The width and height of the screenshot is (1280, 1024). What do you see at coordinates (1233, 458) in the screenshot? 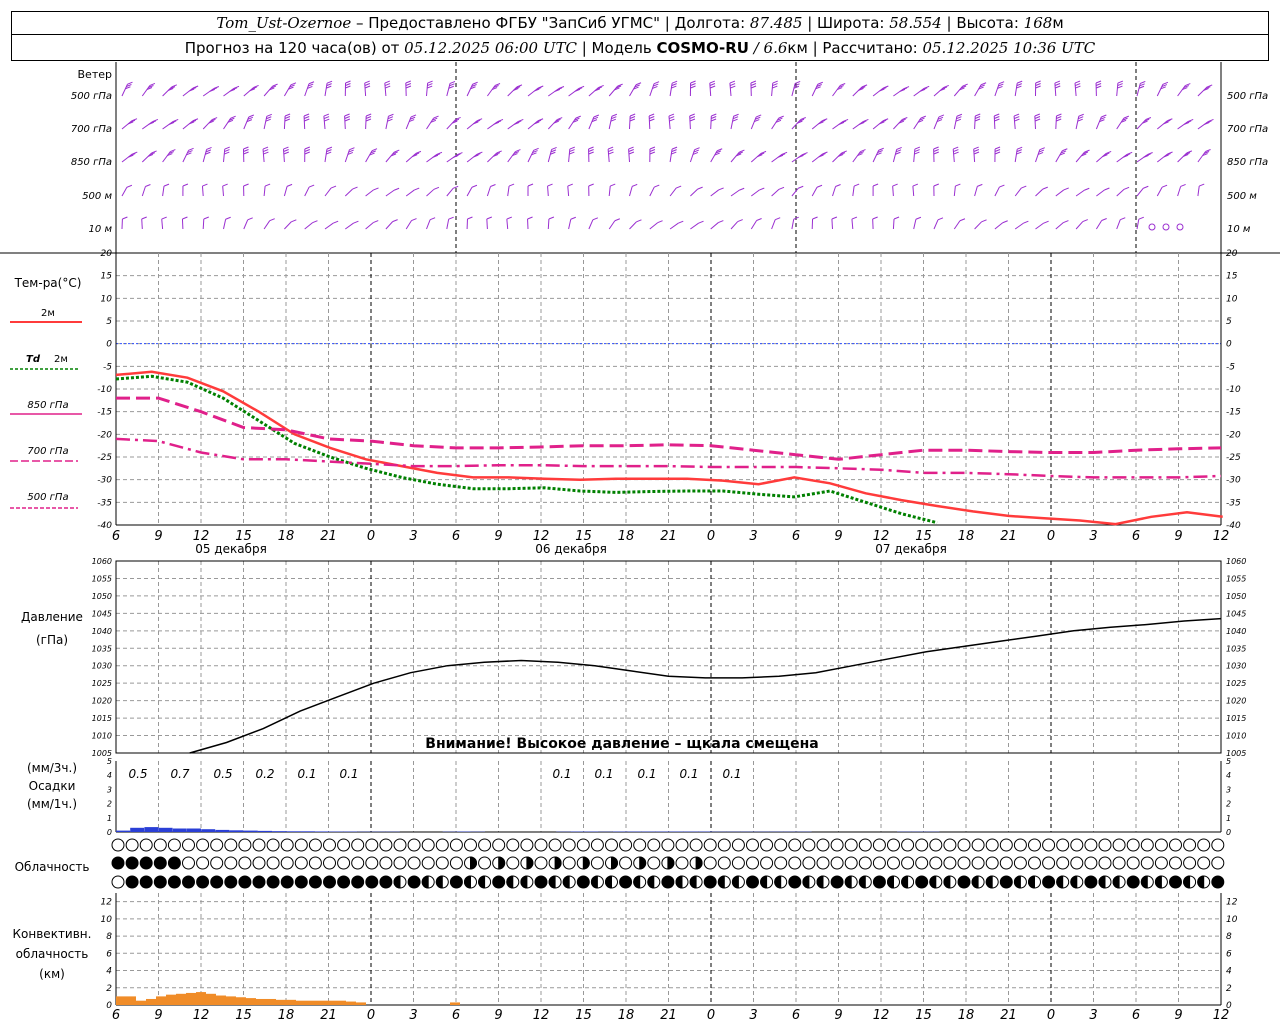
I see `temp-tick-right-3: -25` at bounding box center [1233, 458].